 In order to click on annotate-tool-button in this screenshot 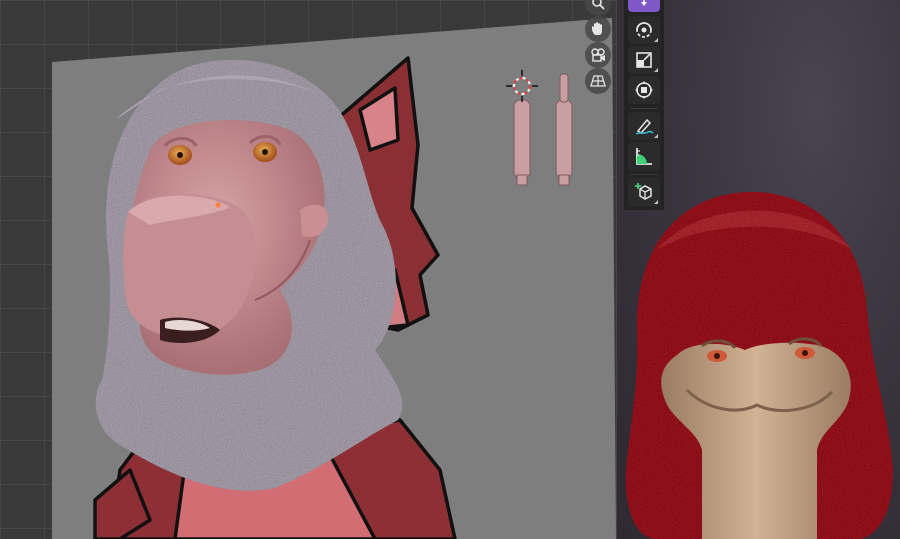, I will do `click(644, 126)`.